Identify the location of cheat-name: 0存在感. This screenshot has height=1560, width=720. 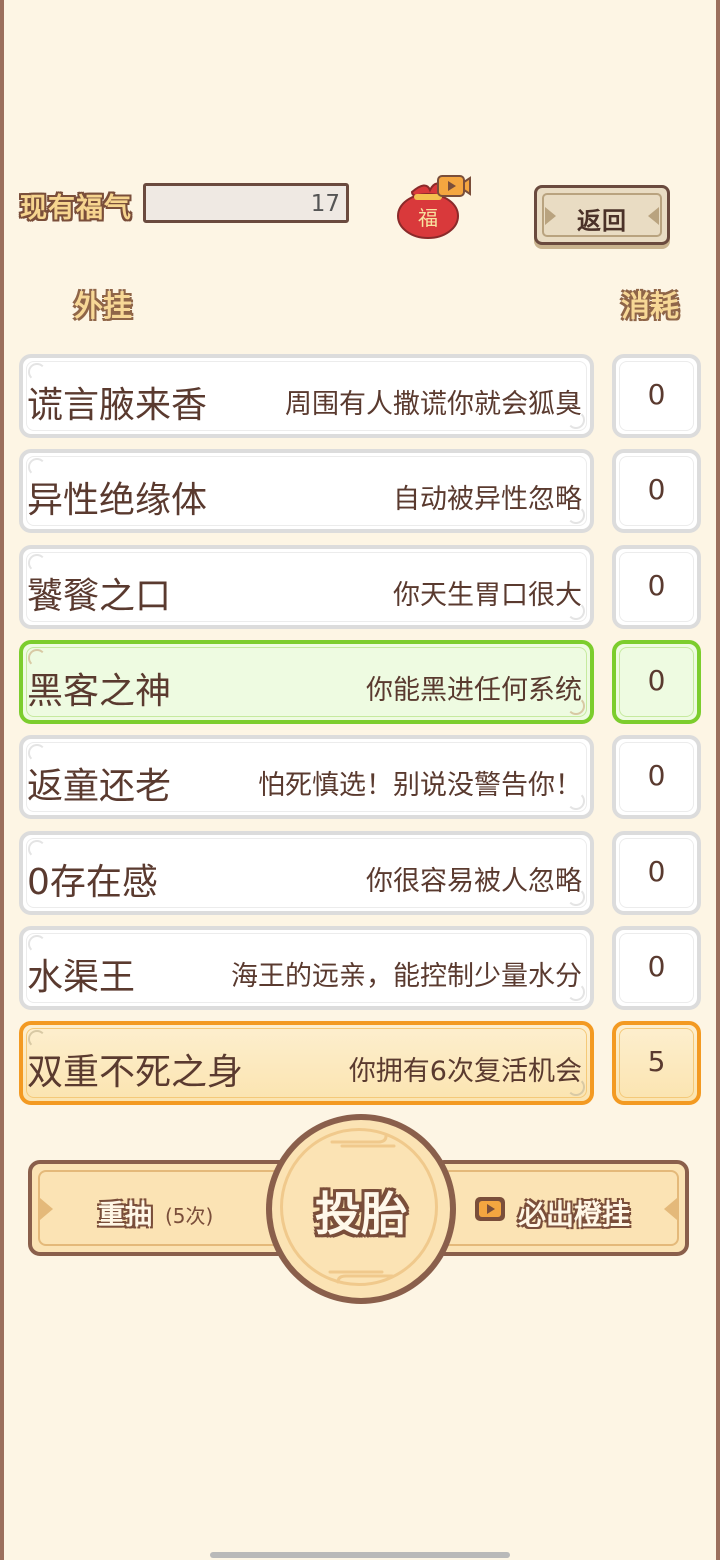
(92, 882).